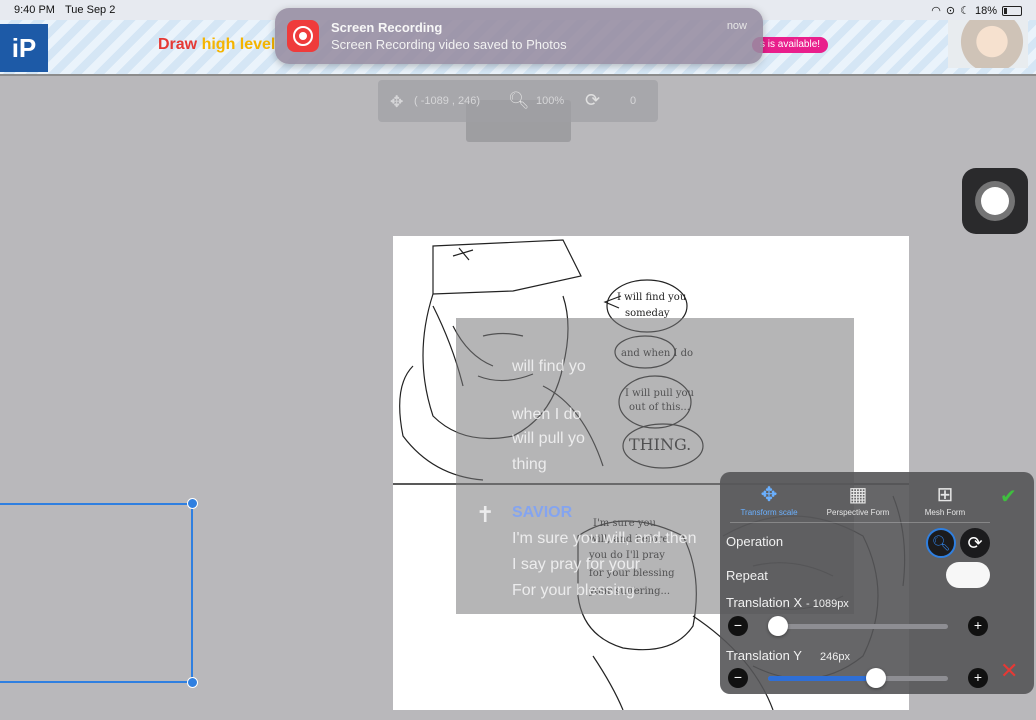 This screenshot has height=720, width=1036. What do you see at coordinates (968, 575) in the screenshot?
I see `repeat-toggle` at bounding box center [968, 575].